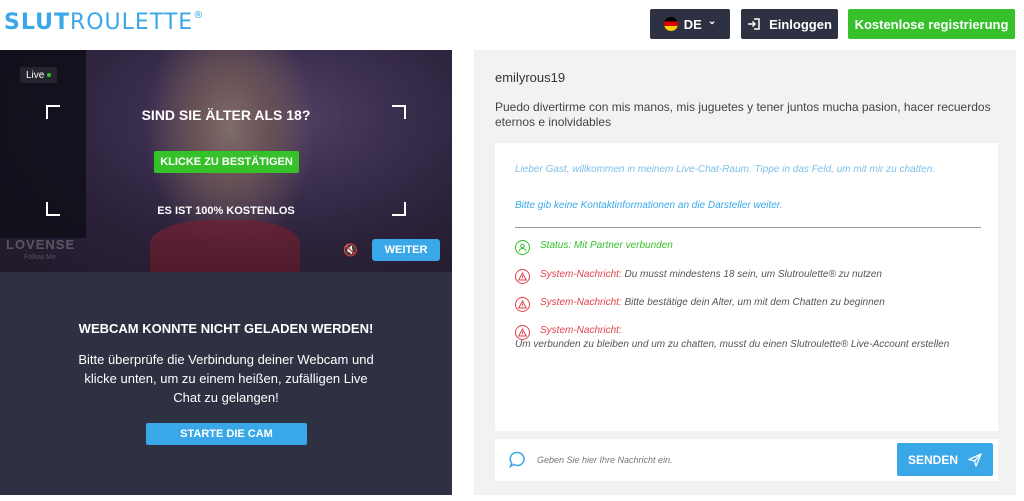 This screenshot has height=501, width=1024. What do you see at coordinates (606, 245) in the screenshot?
I see `status-text: Status: Mit Partner verbunden` at bounding box center [606, 245].